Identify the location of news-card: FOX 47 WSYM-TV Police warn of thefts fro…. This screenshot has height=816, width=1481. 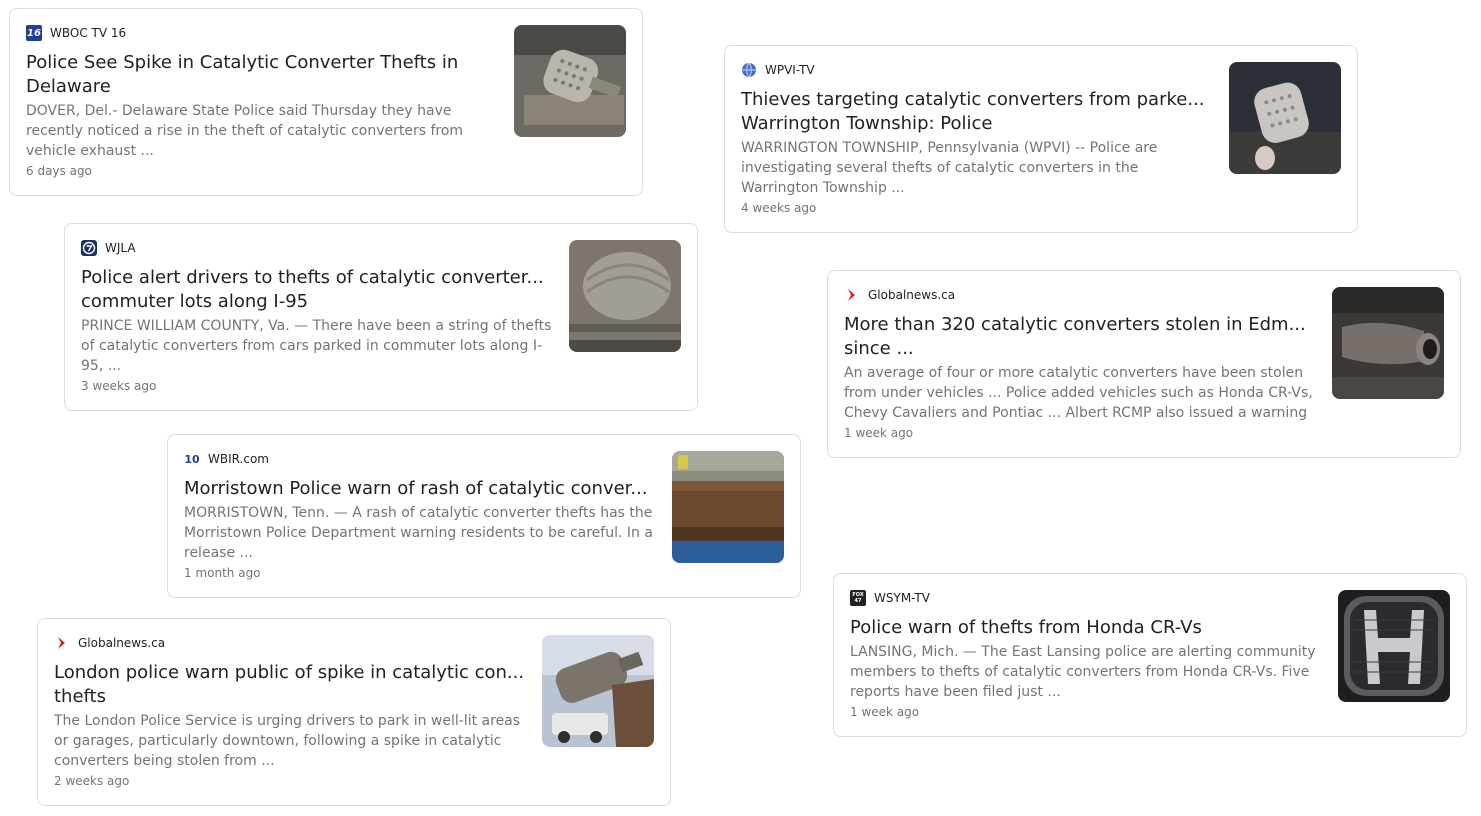
(1150, 655).